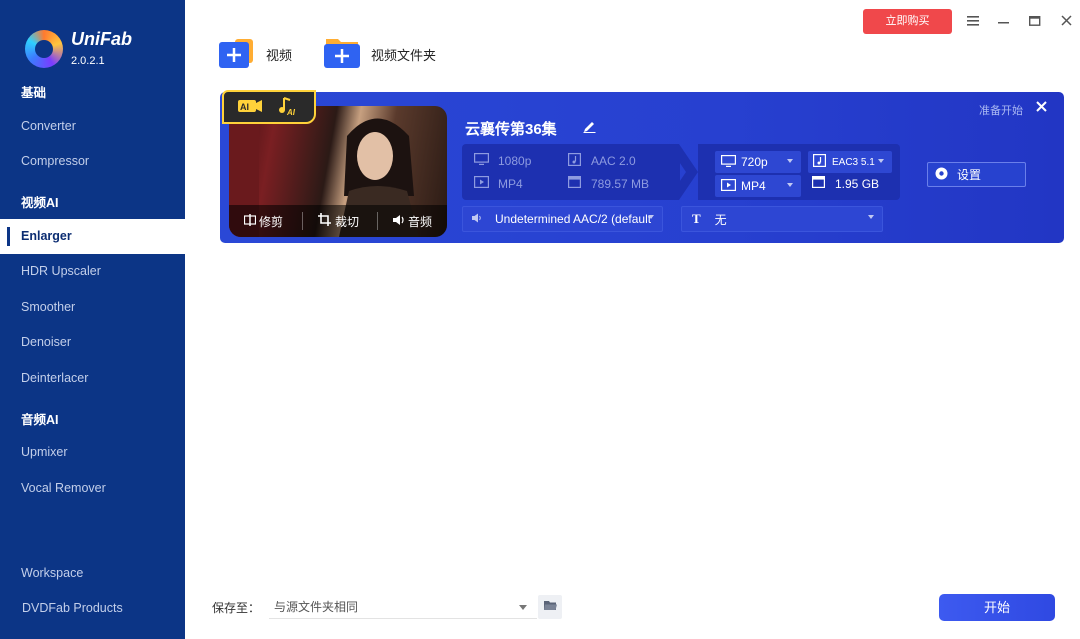 The image size is (1080, 639). I want to click on section-audio-ai: 音频AI, so click(40, 420).